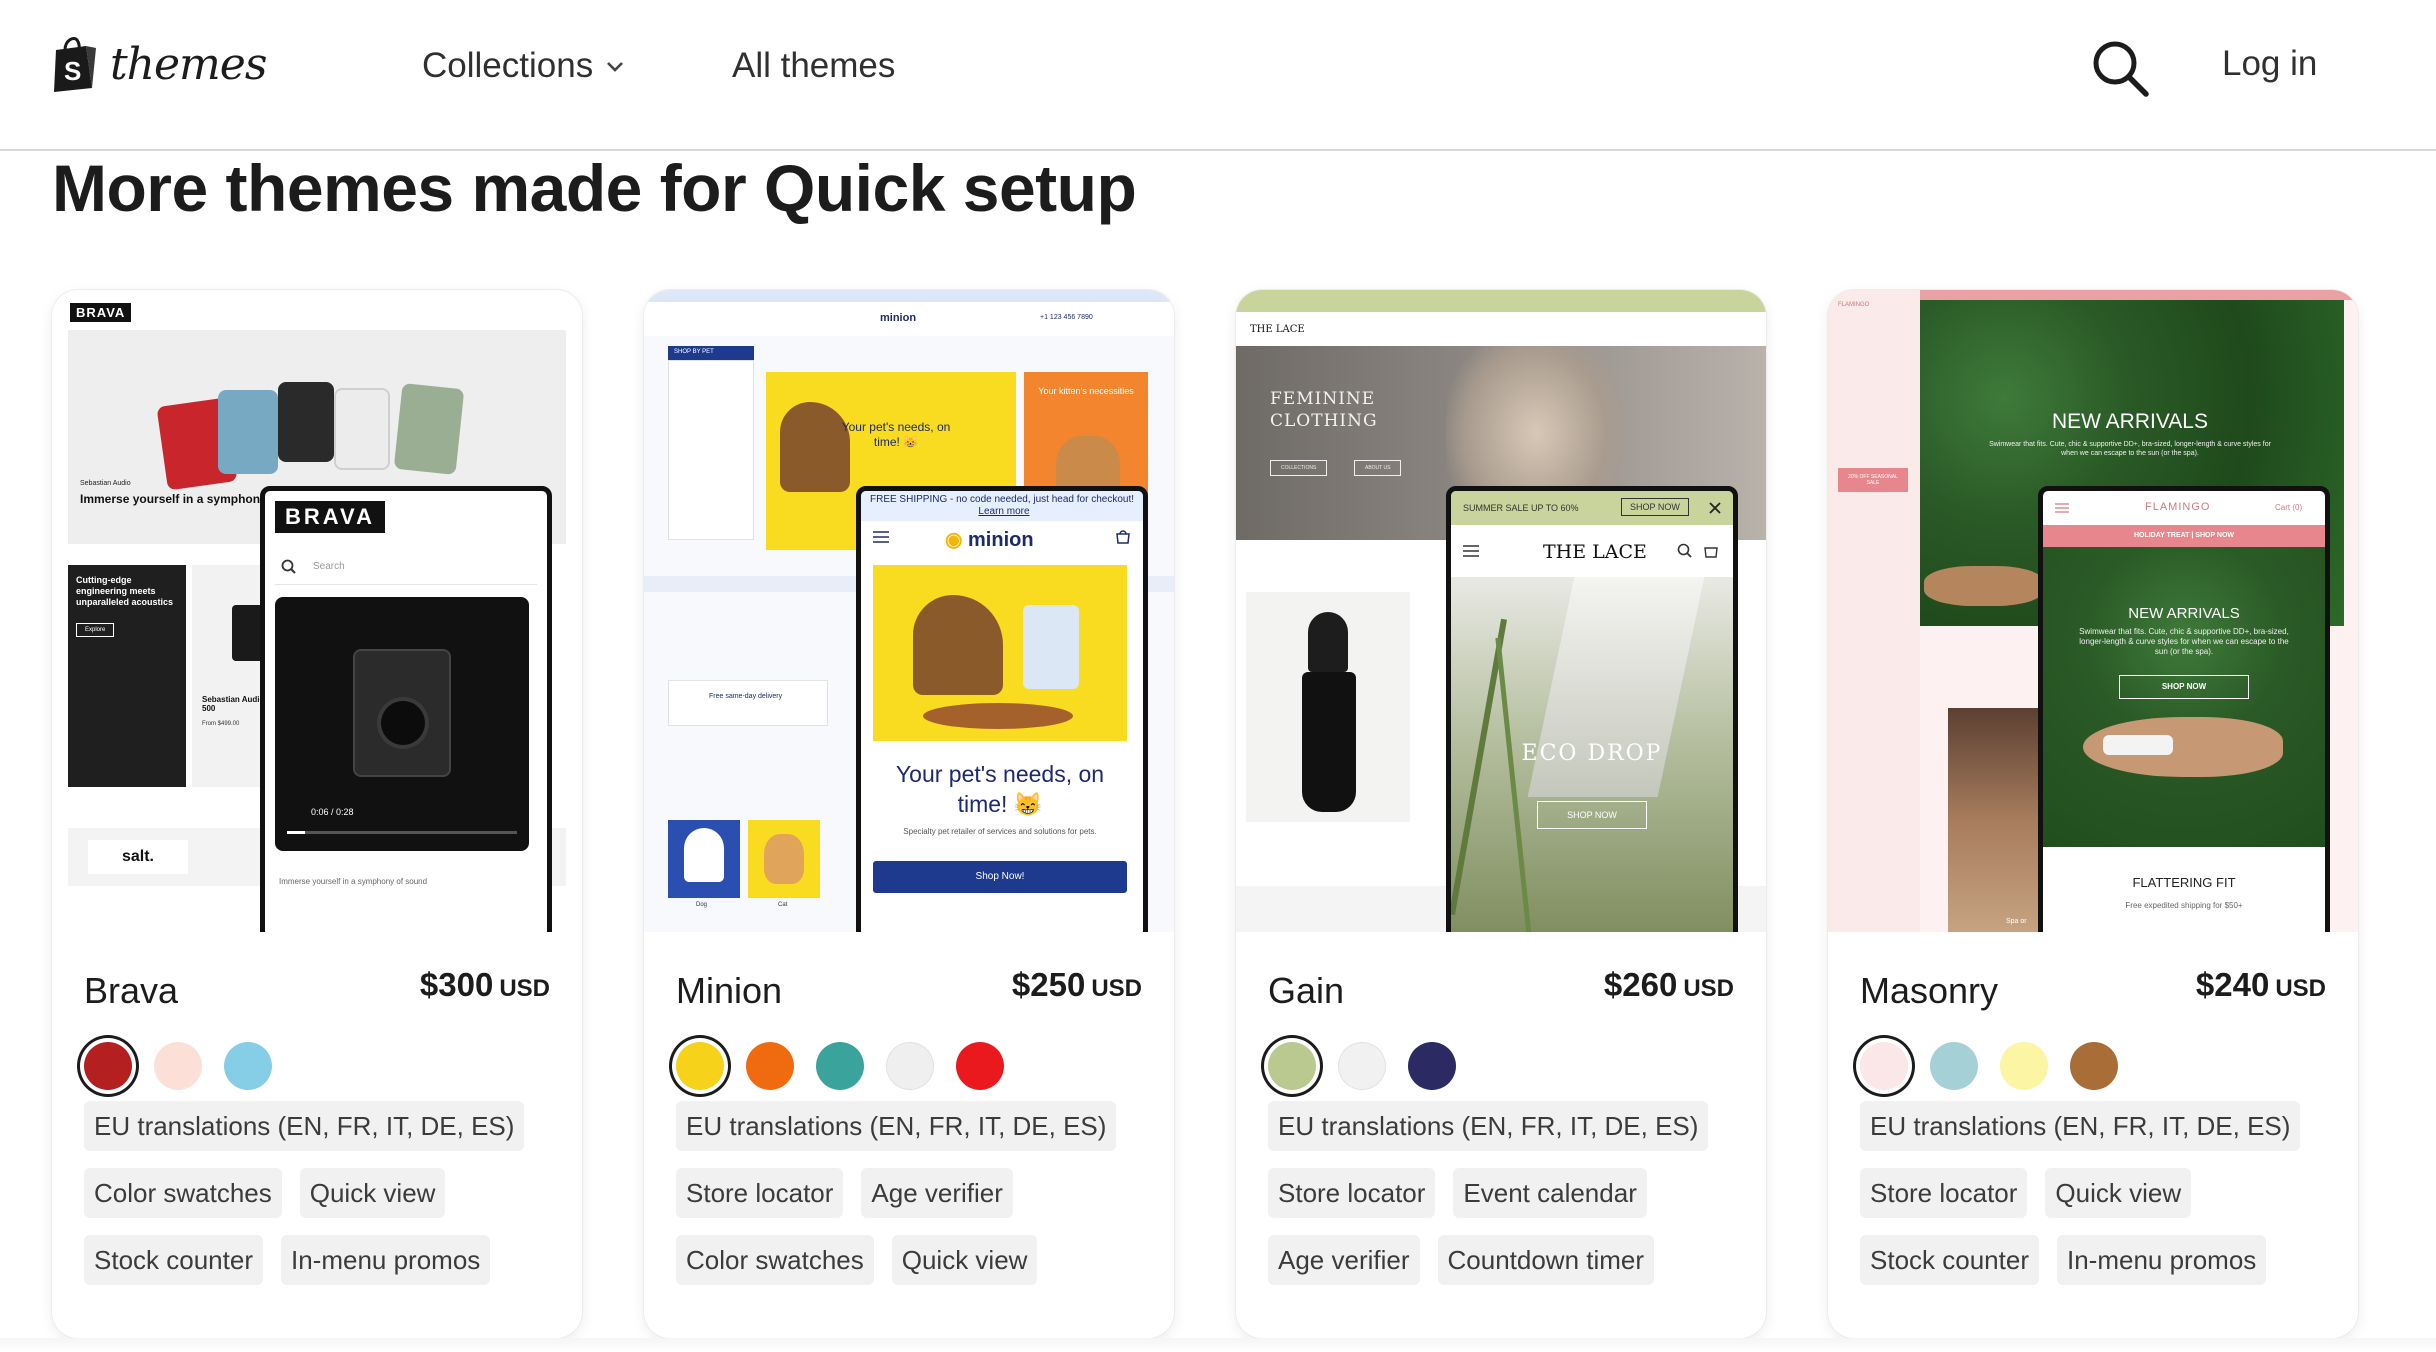 The width and height of the screenshot is (2436, 1352). Describe the element at coordinates (75, 64) in the screenshot. I see `shopify-bag-icon: S` at that location.